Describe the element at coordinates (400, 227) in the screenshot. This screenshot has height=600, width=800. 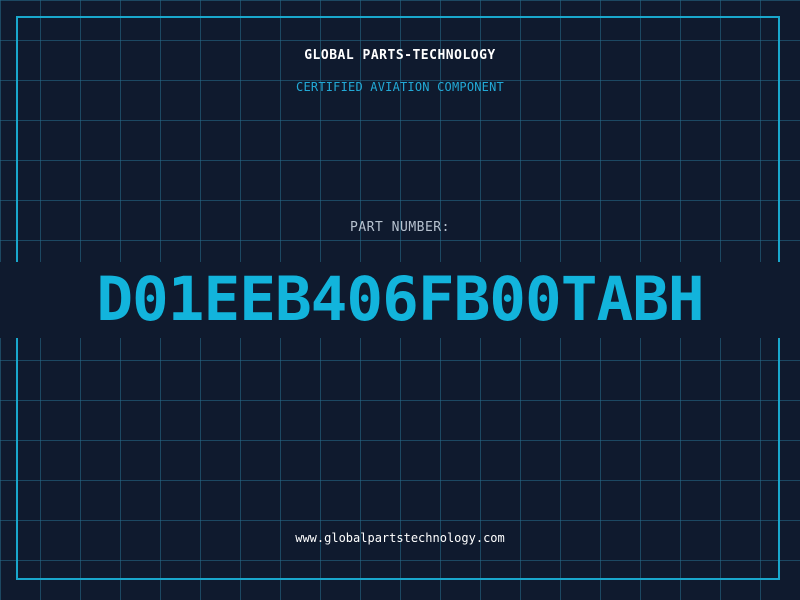
I see `part-number-label: PART NUMBER:` at that location.